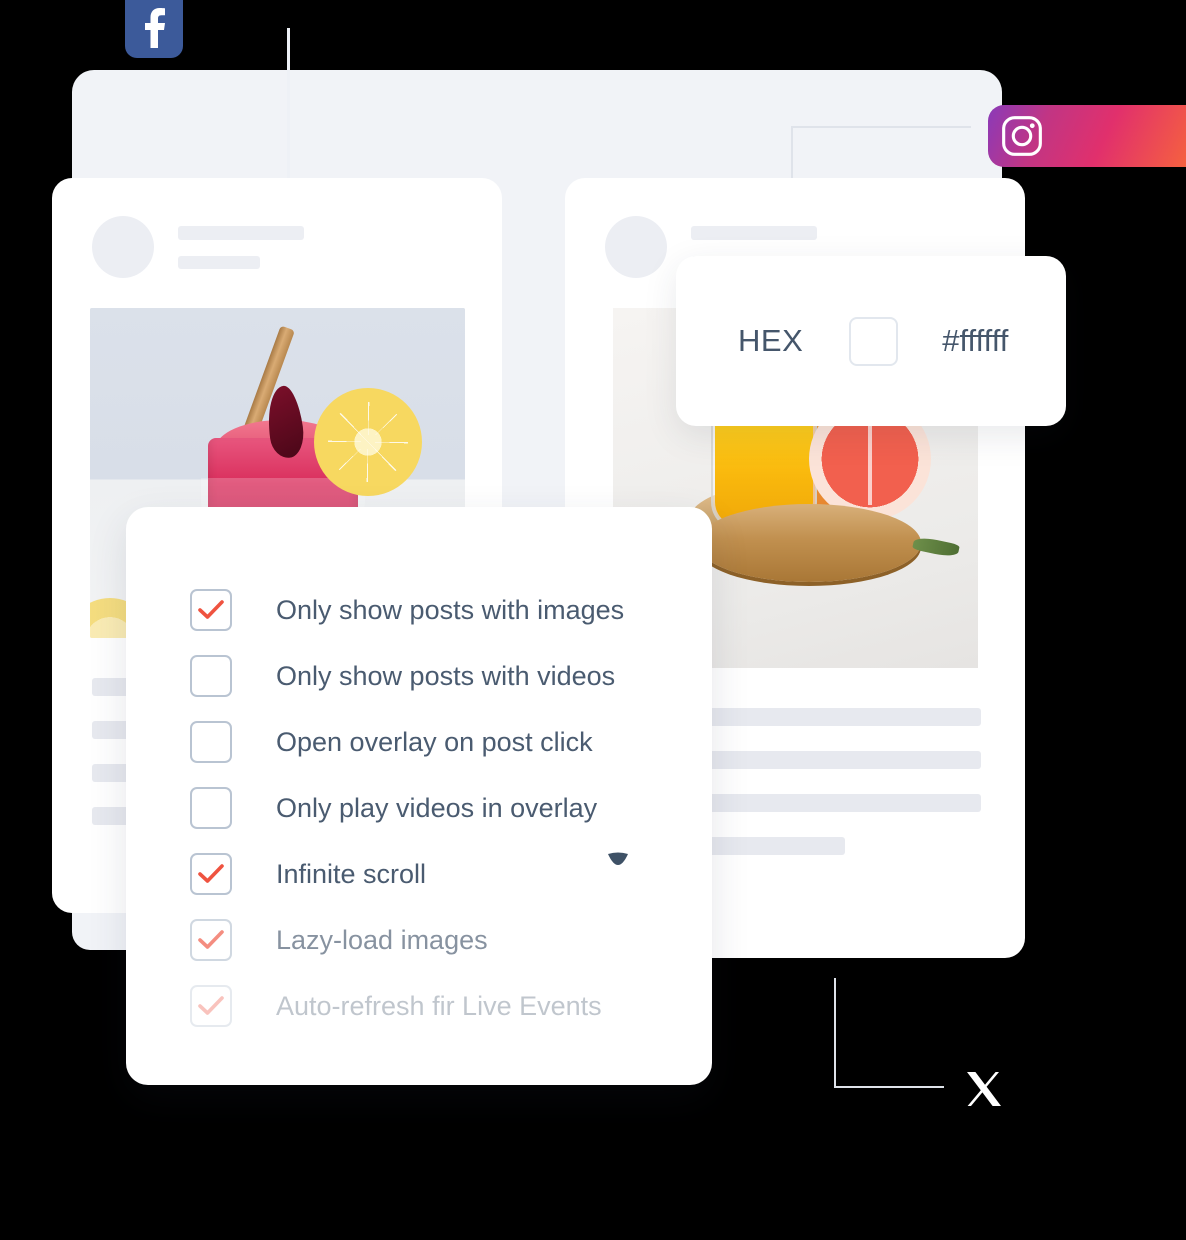 This screenshot has width=1186, height=1240. I want to click on checkbox-label: Only show posts with videos, so click(446, 675).